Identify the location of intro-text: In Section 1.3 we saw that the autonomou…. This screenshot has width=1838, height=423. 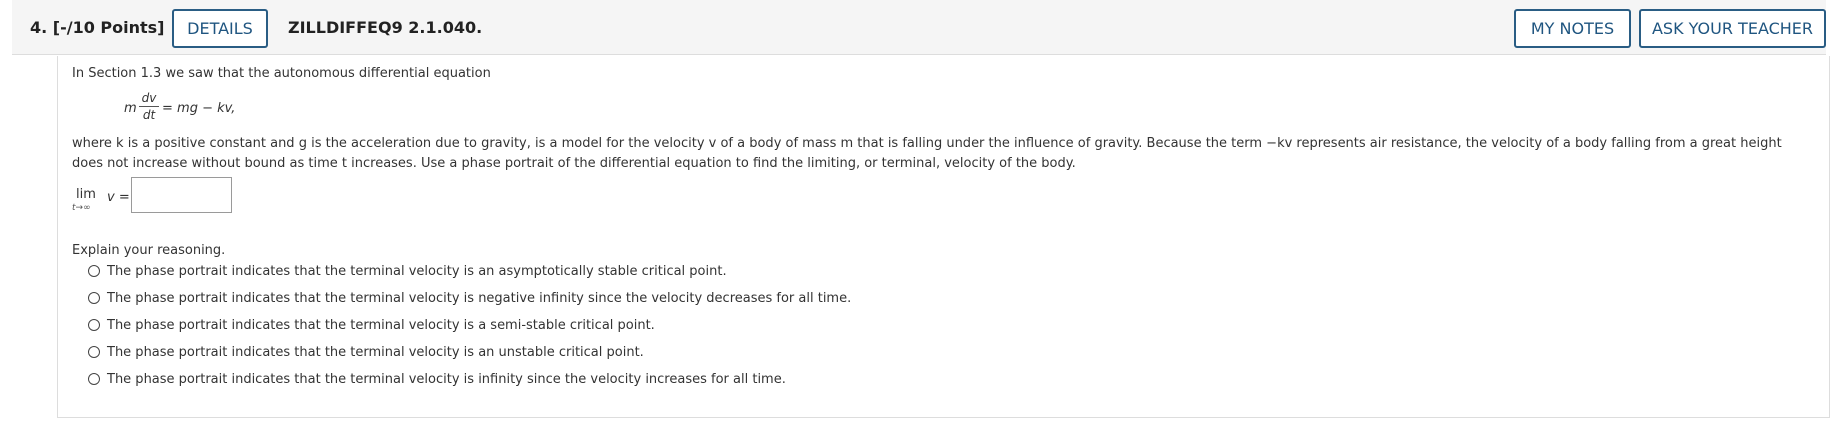
(281, 73).